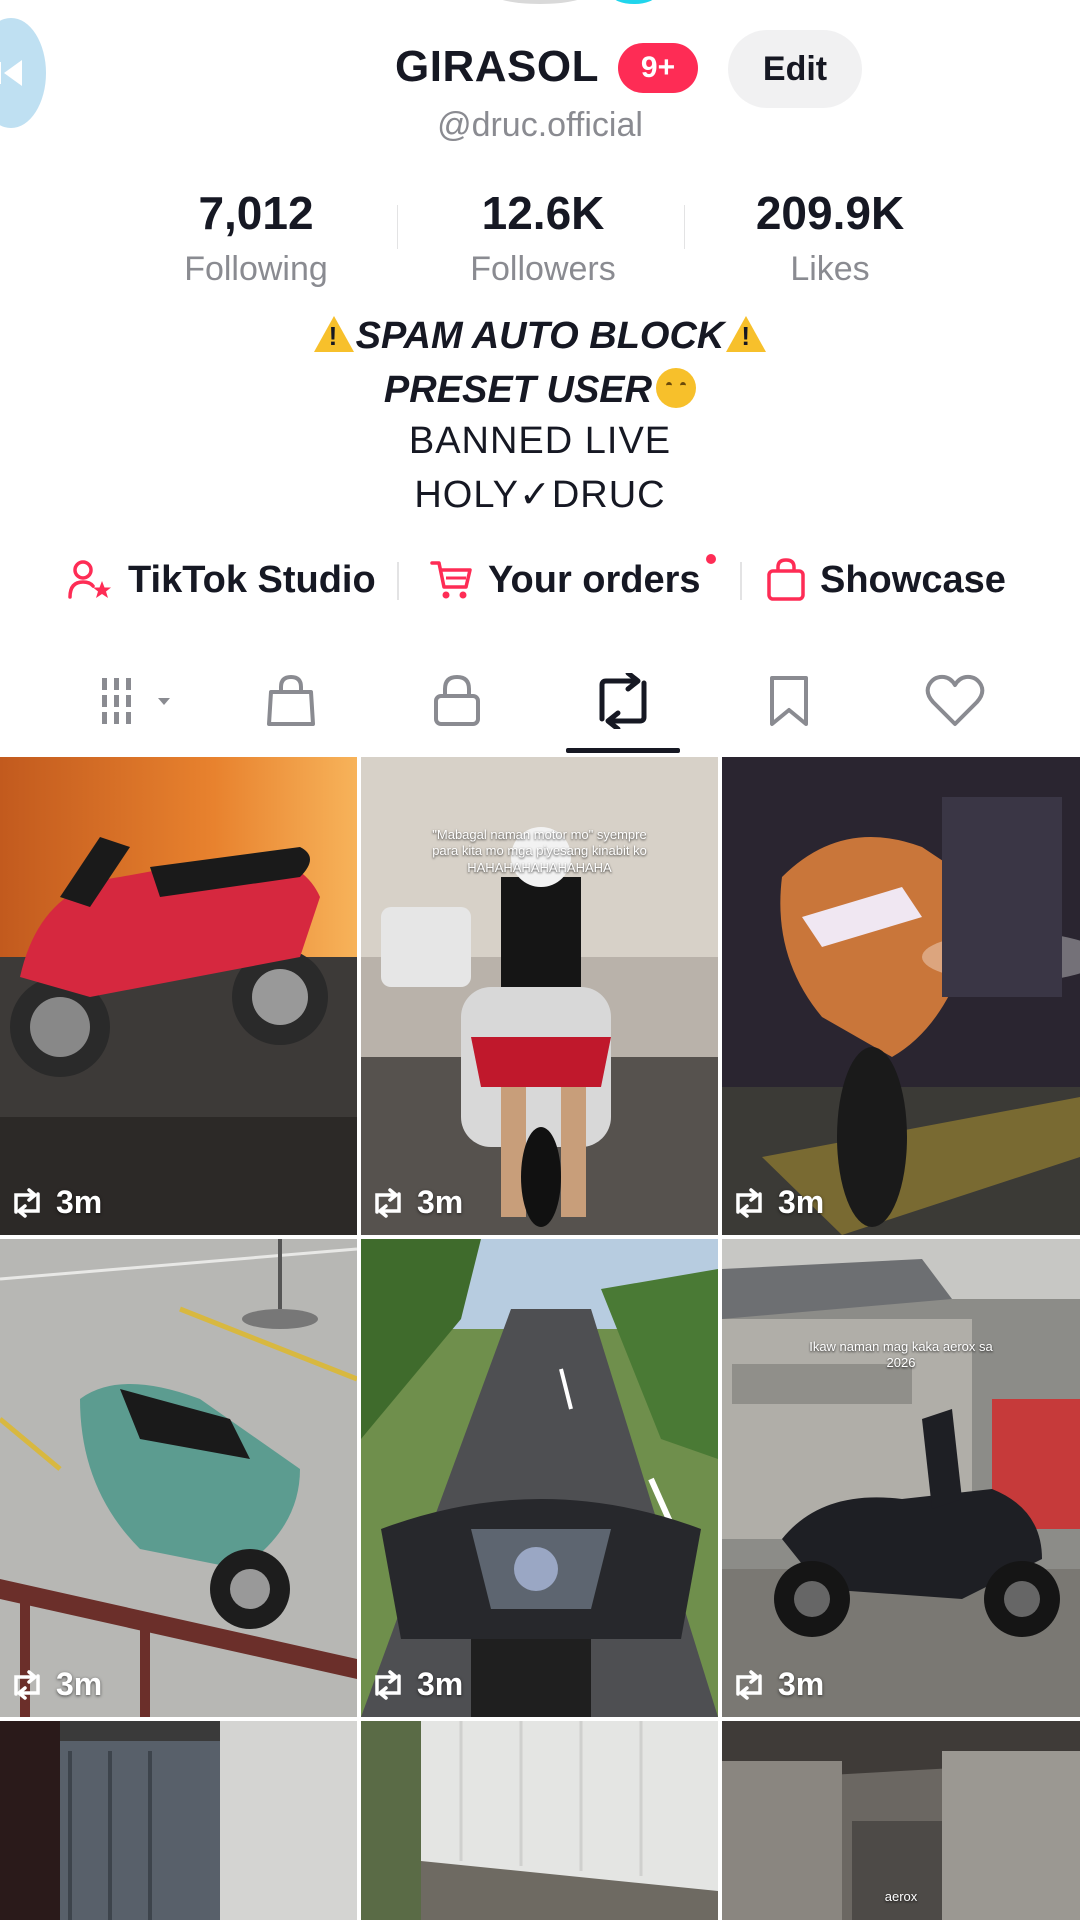 The image size is (1080, 1920). I want to click on avatar-edge, so click(540, 2).